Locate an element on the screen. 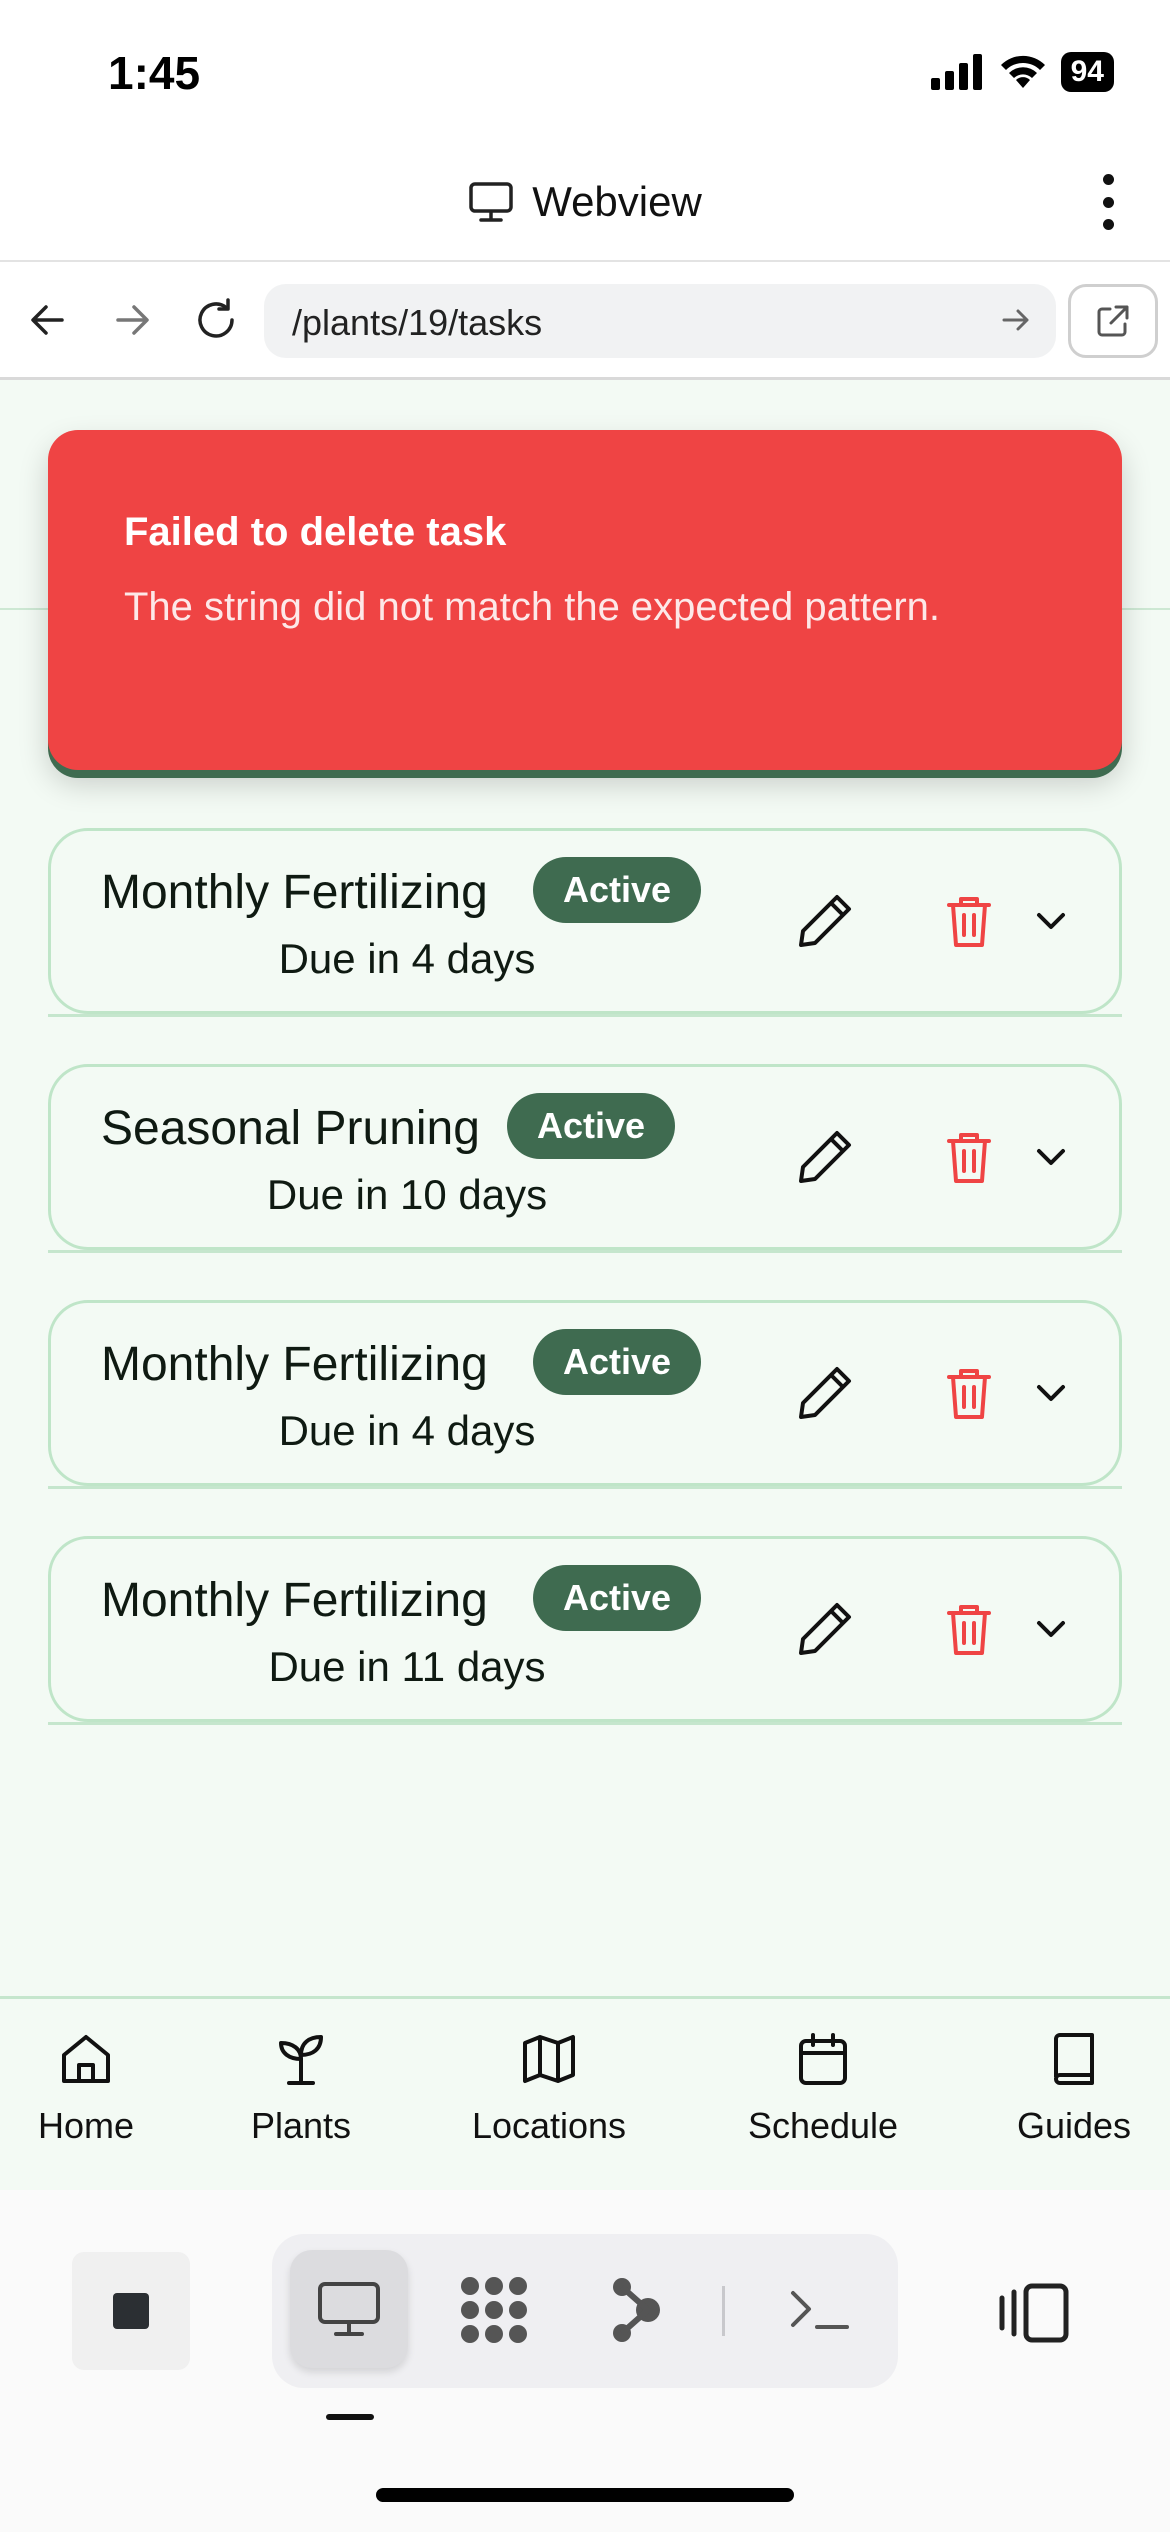 The width and height of the screenshot is (1170, 2532). tab-label: Guides is located at coordinates (1074, 2125).